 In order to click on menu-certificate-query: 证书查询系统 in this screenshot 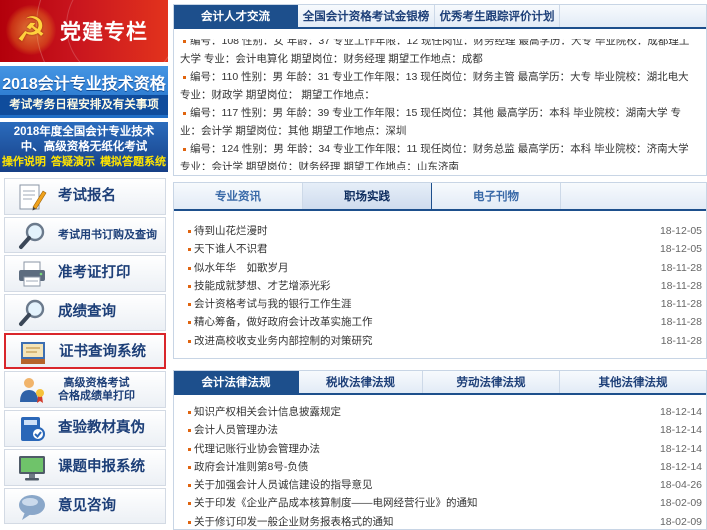, I will do `click(85, 351)`.